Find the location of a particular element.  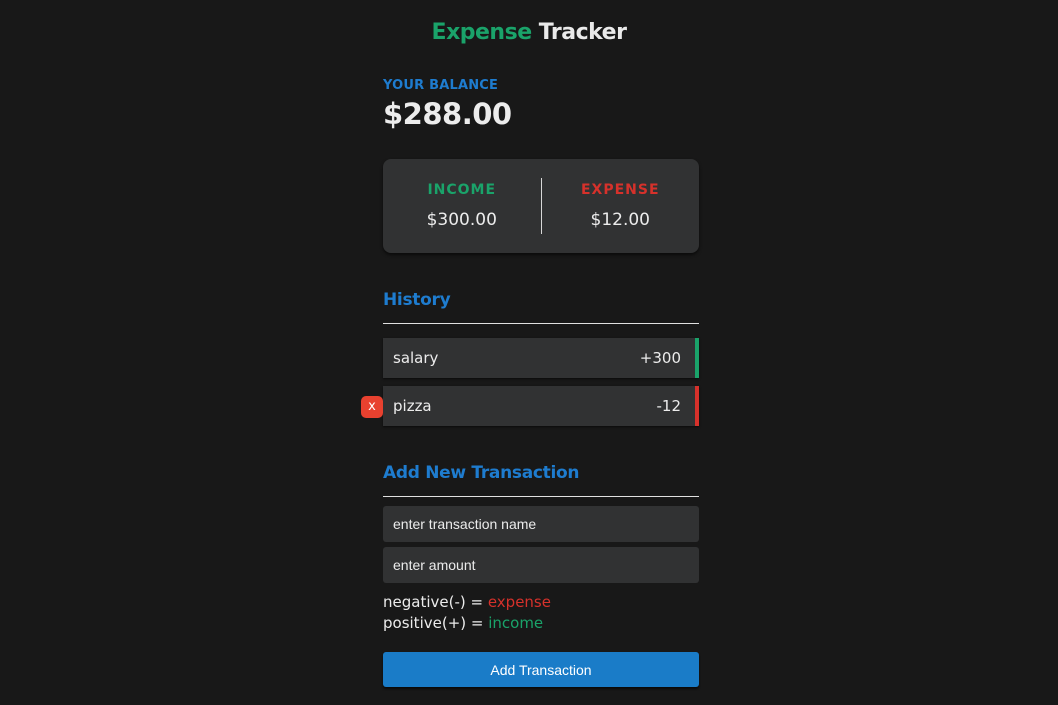

history-item-pizza: x pizza -12 is located at coordinates (530, 406).